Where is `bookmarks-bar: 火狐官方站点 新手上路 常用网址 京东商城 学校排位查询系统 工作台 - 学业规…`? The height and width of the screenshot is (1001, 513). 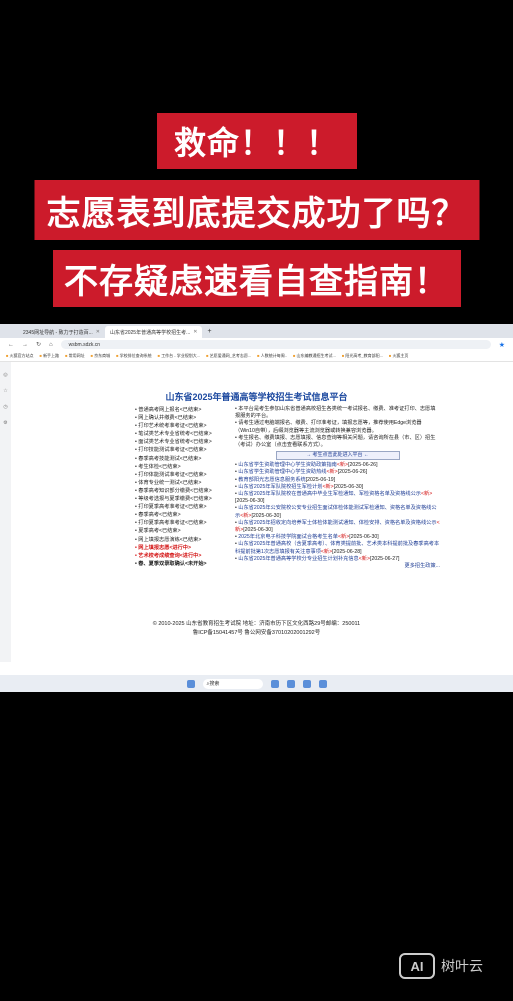 bookmarks-bar: 火狐官方站点 新手上路 常用网址 京东商城 学校排位查询系统 工作台 - 学业规… is located at coordinates (256, 356).